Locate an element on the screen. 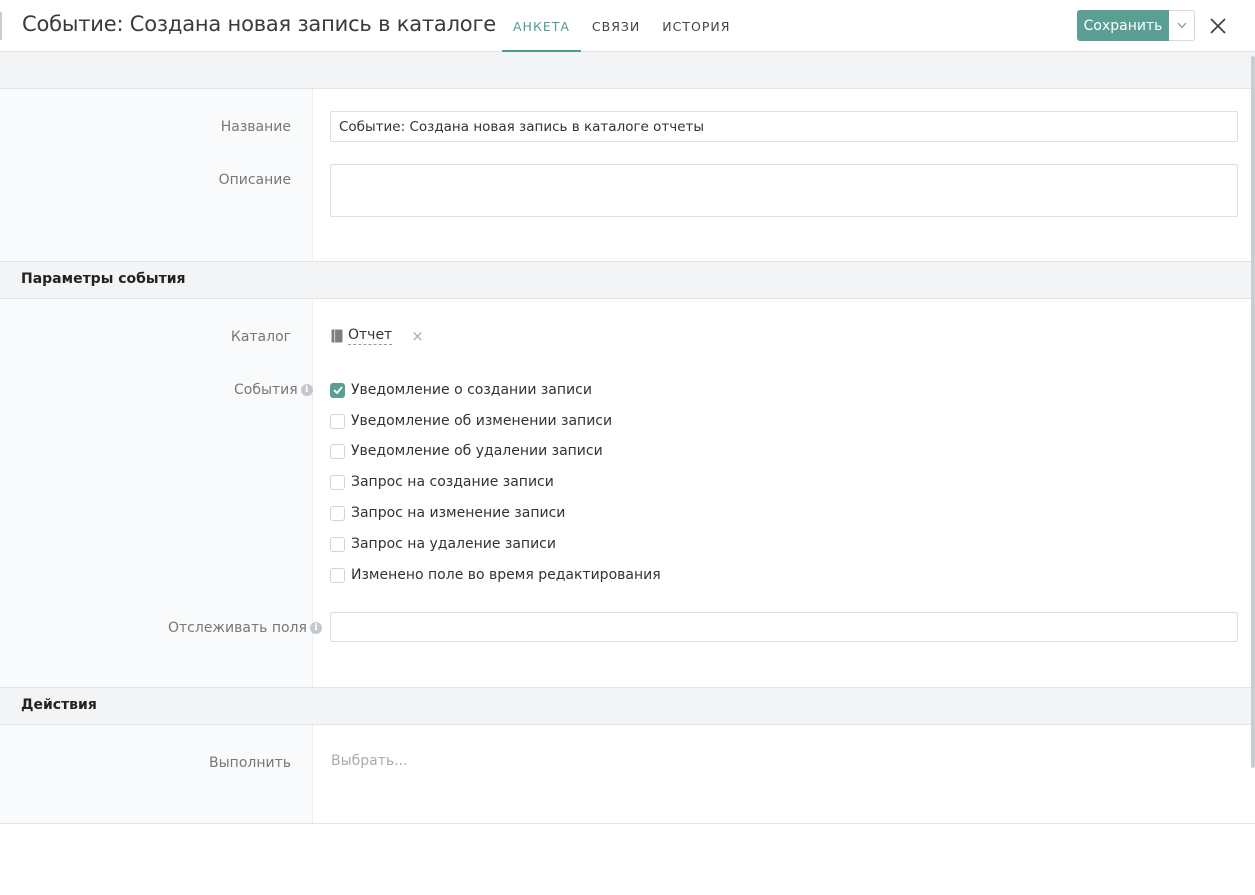 The image size is (1255, 895). checkbox-checked-icon is located at coordinates (337, 390).